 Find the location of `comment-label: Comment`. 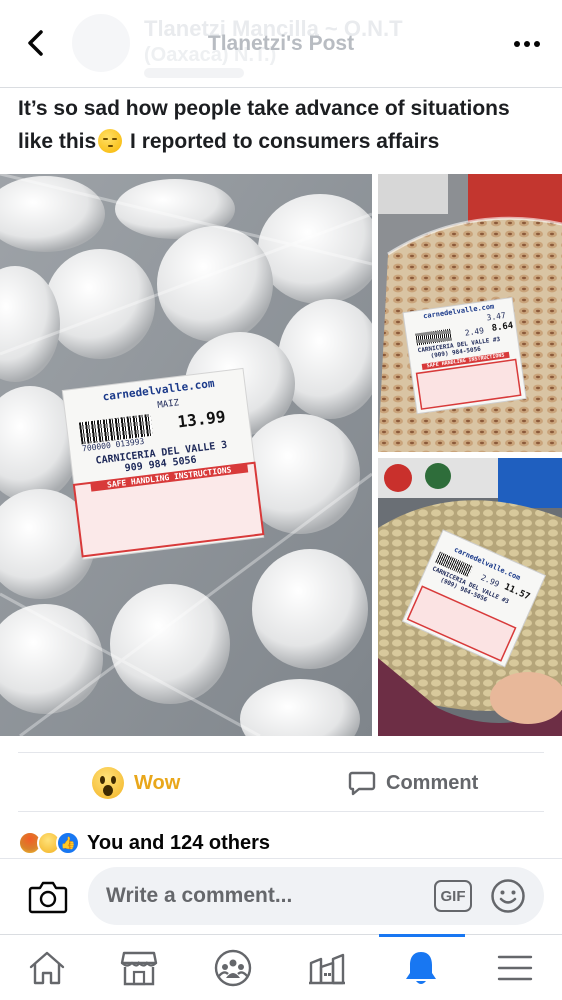

comment-label: Comment is located at coordinates (432, 782).